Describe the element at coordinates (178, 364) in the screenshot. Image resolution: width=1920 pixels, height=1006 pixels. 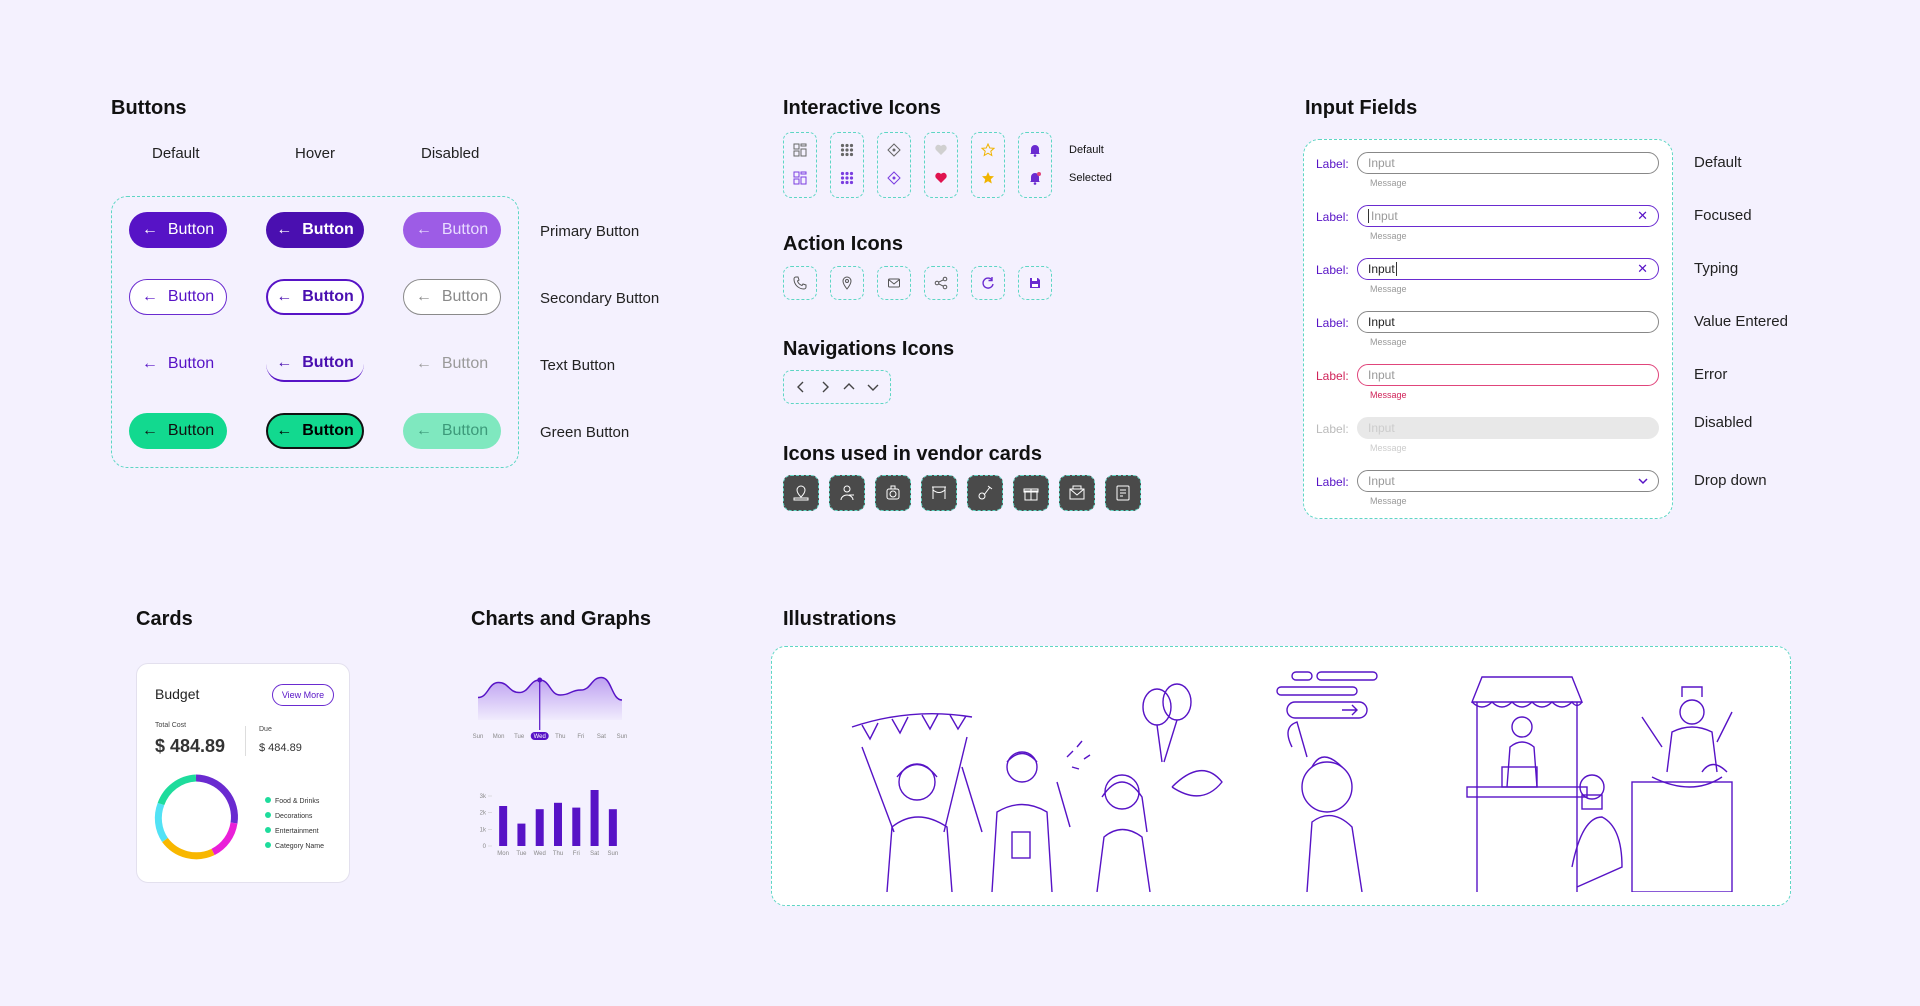
I see `text-button-default: ← Button` at that location.